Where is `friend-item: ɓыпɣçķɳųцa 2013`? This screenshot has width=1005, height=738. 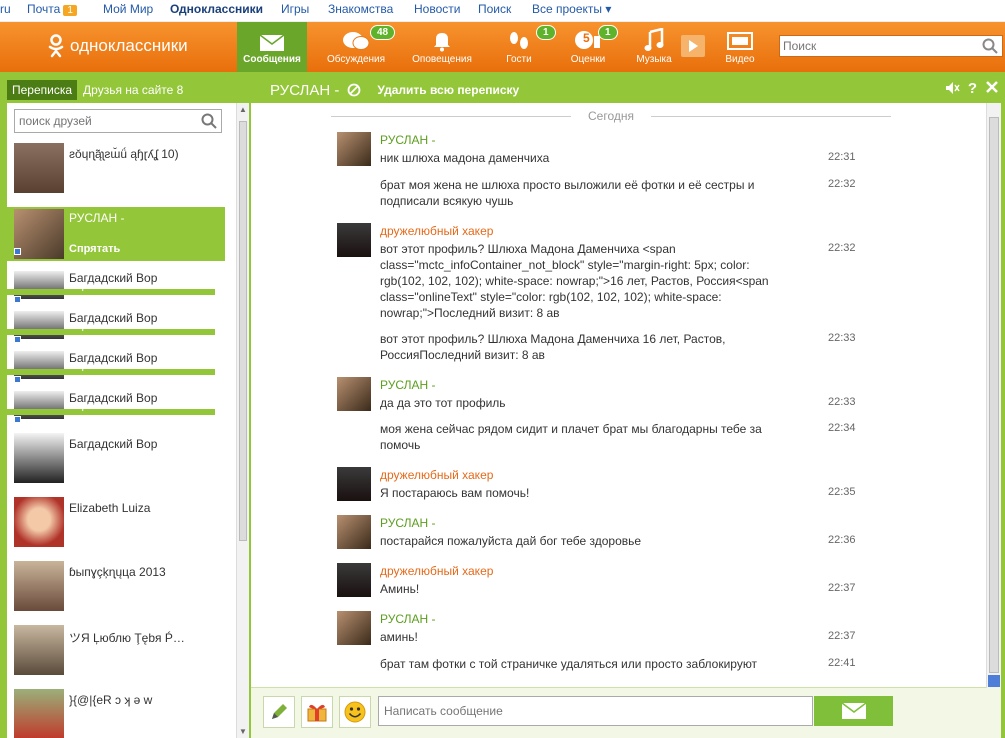 friend-item: ɓыпɣçķɳųцa 2013 is located at coordinates (116, 589).